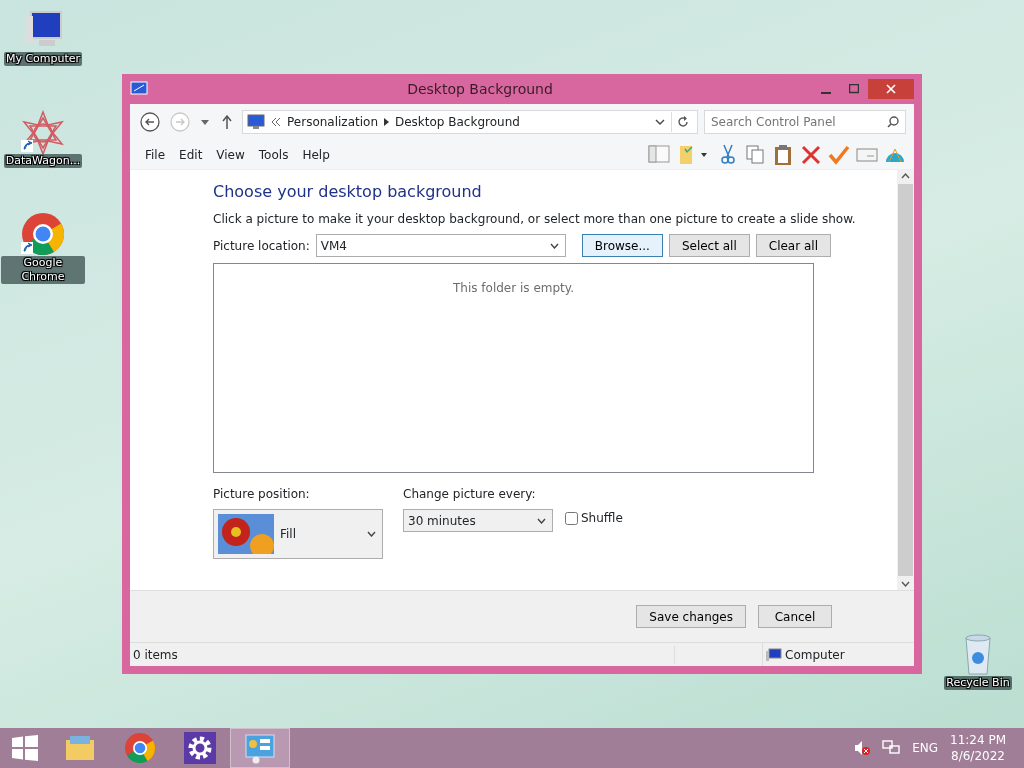  I want to click on position-dropdown: Fill, so click(298, 534).